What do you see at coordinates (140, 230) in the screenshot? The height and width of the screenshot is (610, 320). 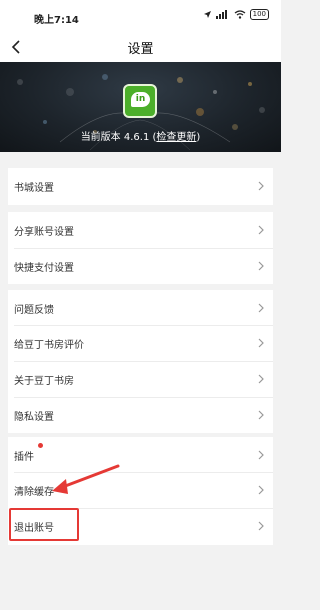 I see `row-share-account-settings: 分享账号设置` at bounding box center [140, 230].